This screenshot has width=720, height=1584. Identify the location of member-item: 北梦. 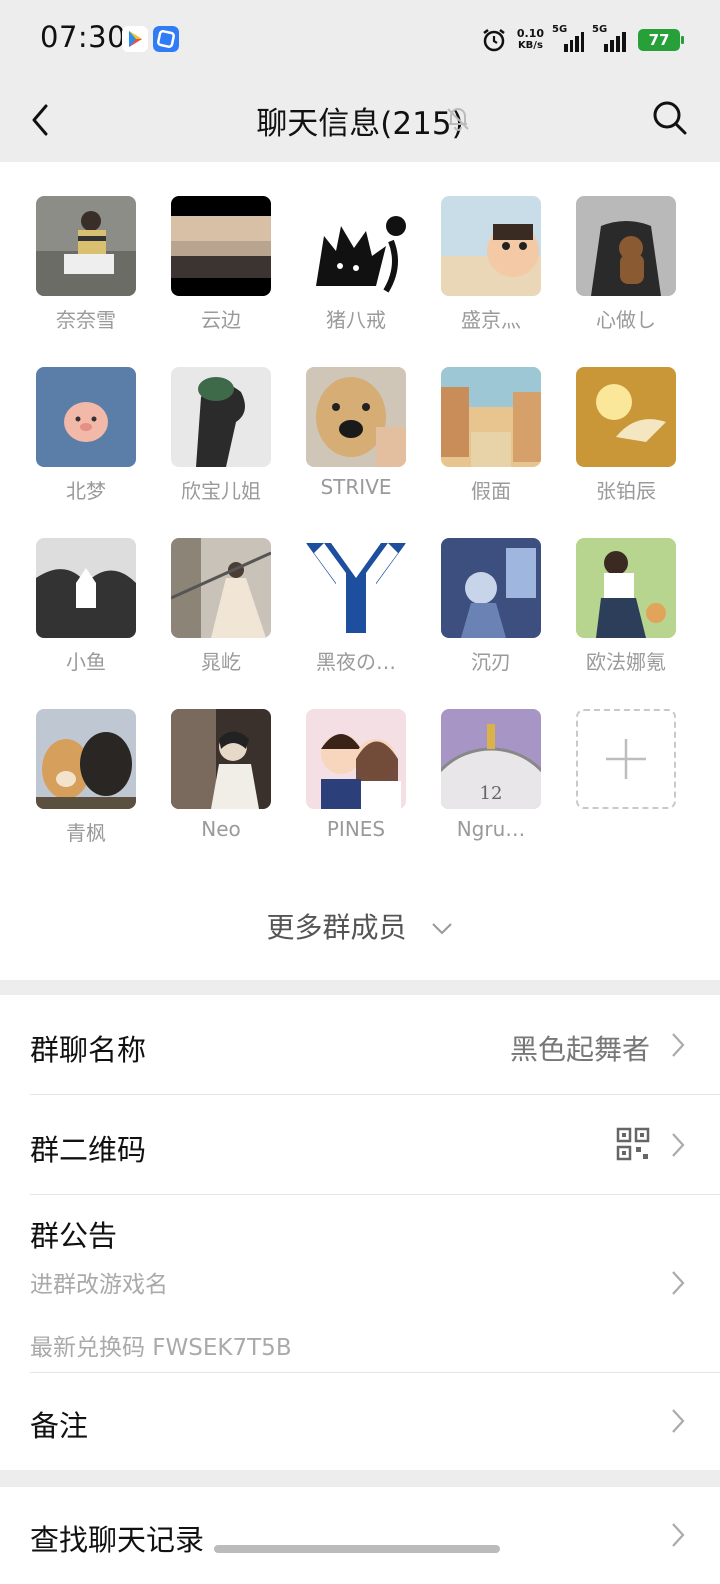
(86, 435).